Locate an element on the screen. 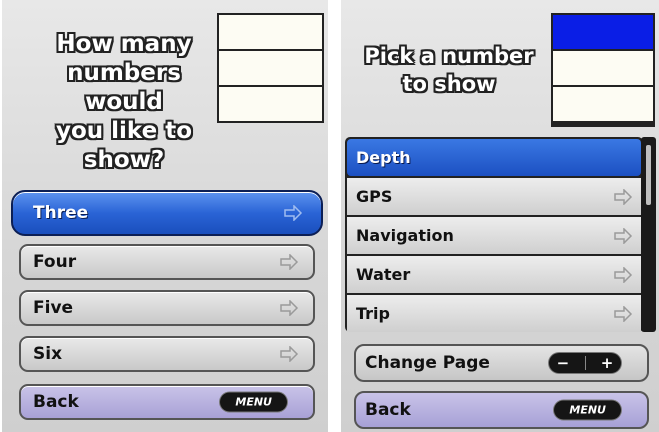 The width and height of the screenshot is (659, 432). option-label: Four is located at coordinates (55, 262).